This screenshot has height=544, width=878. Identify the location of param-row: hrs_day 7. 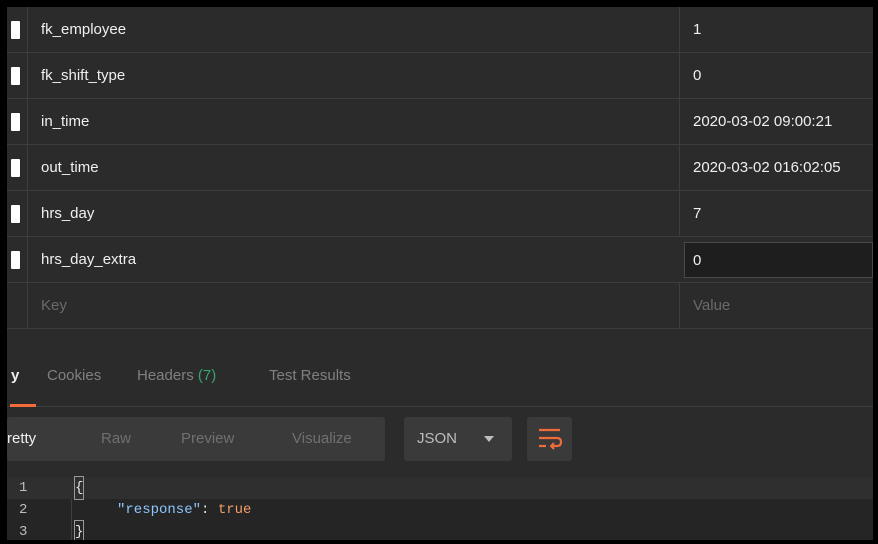
(440, 214).